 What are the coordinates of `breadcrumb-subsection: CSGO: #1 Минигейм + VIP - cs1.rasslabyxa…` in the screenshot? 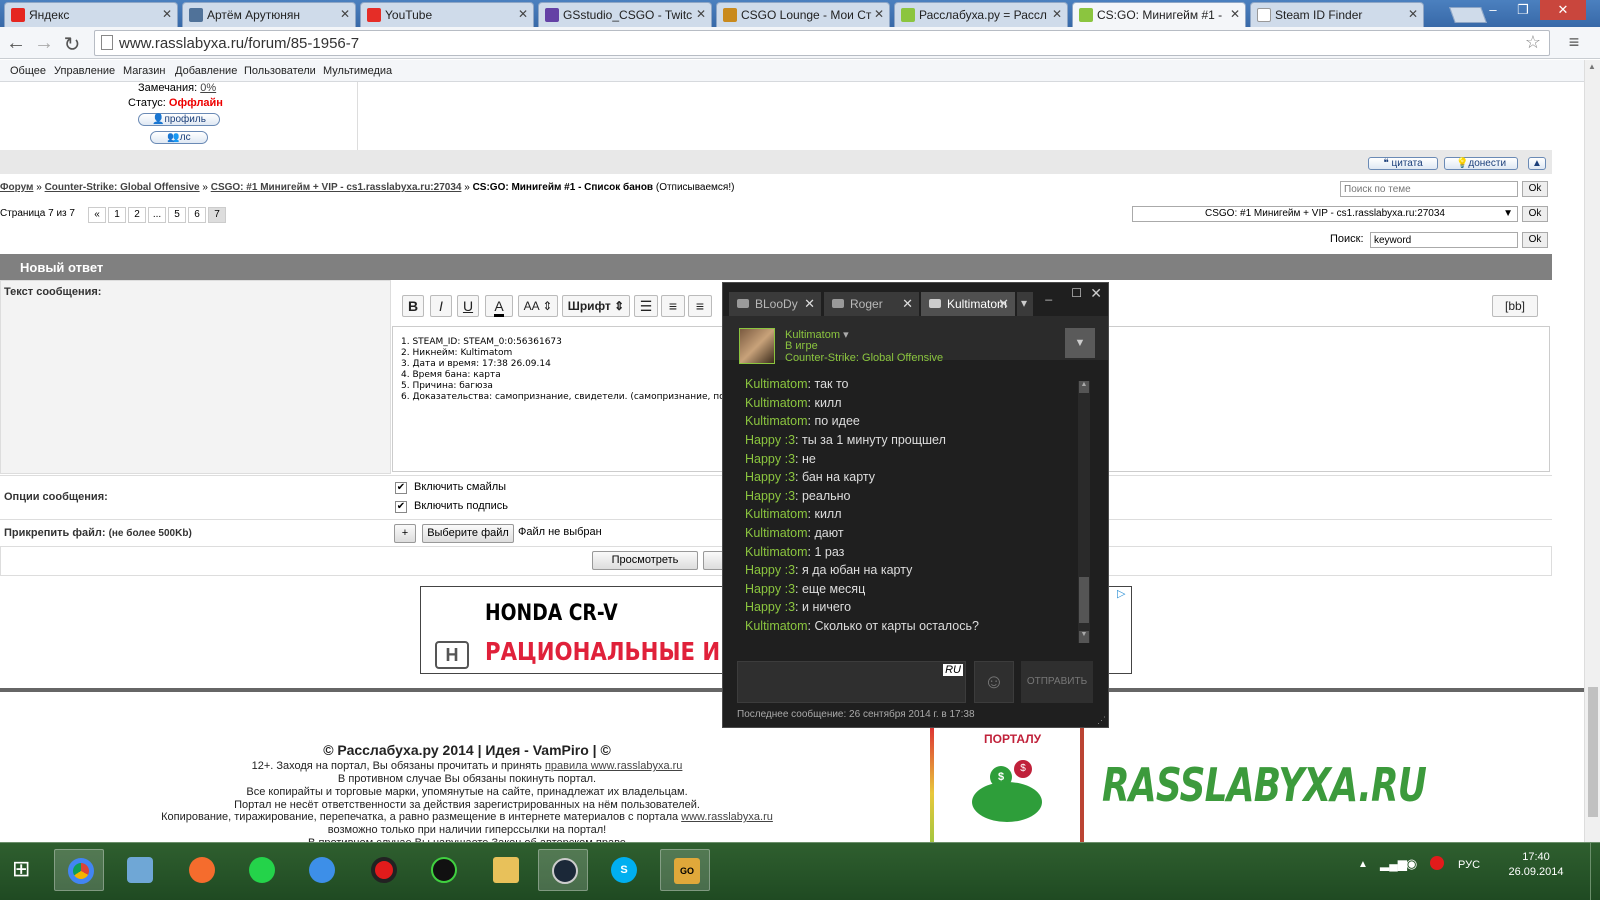 It's located at (336, 187).